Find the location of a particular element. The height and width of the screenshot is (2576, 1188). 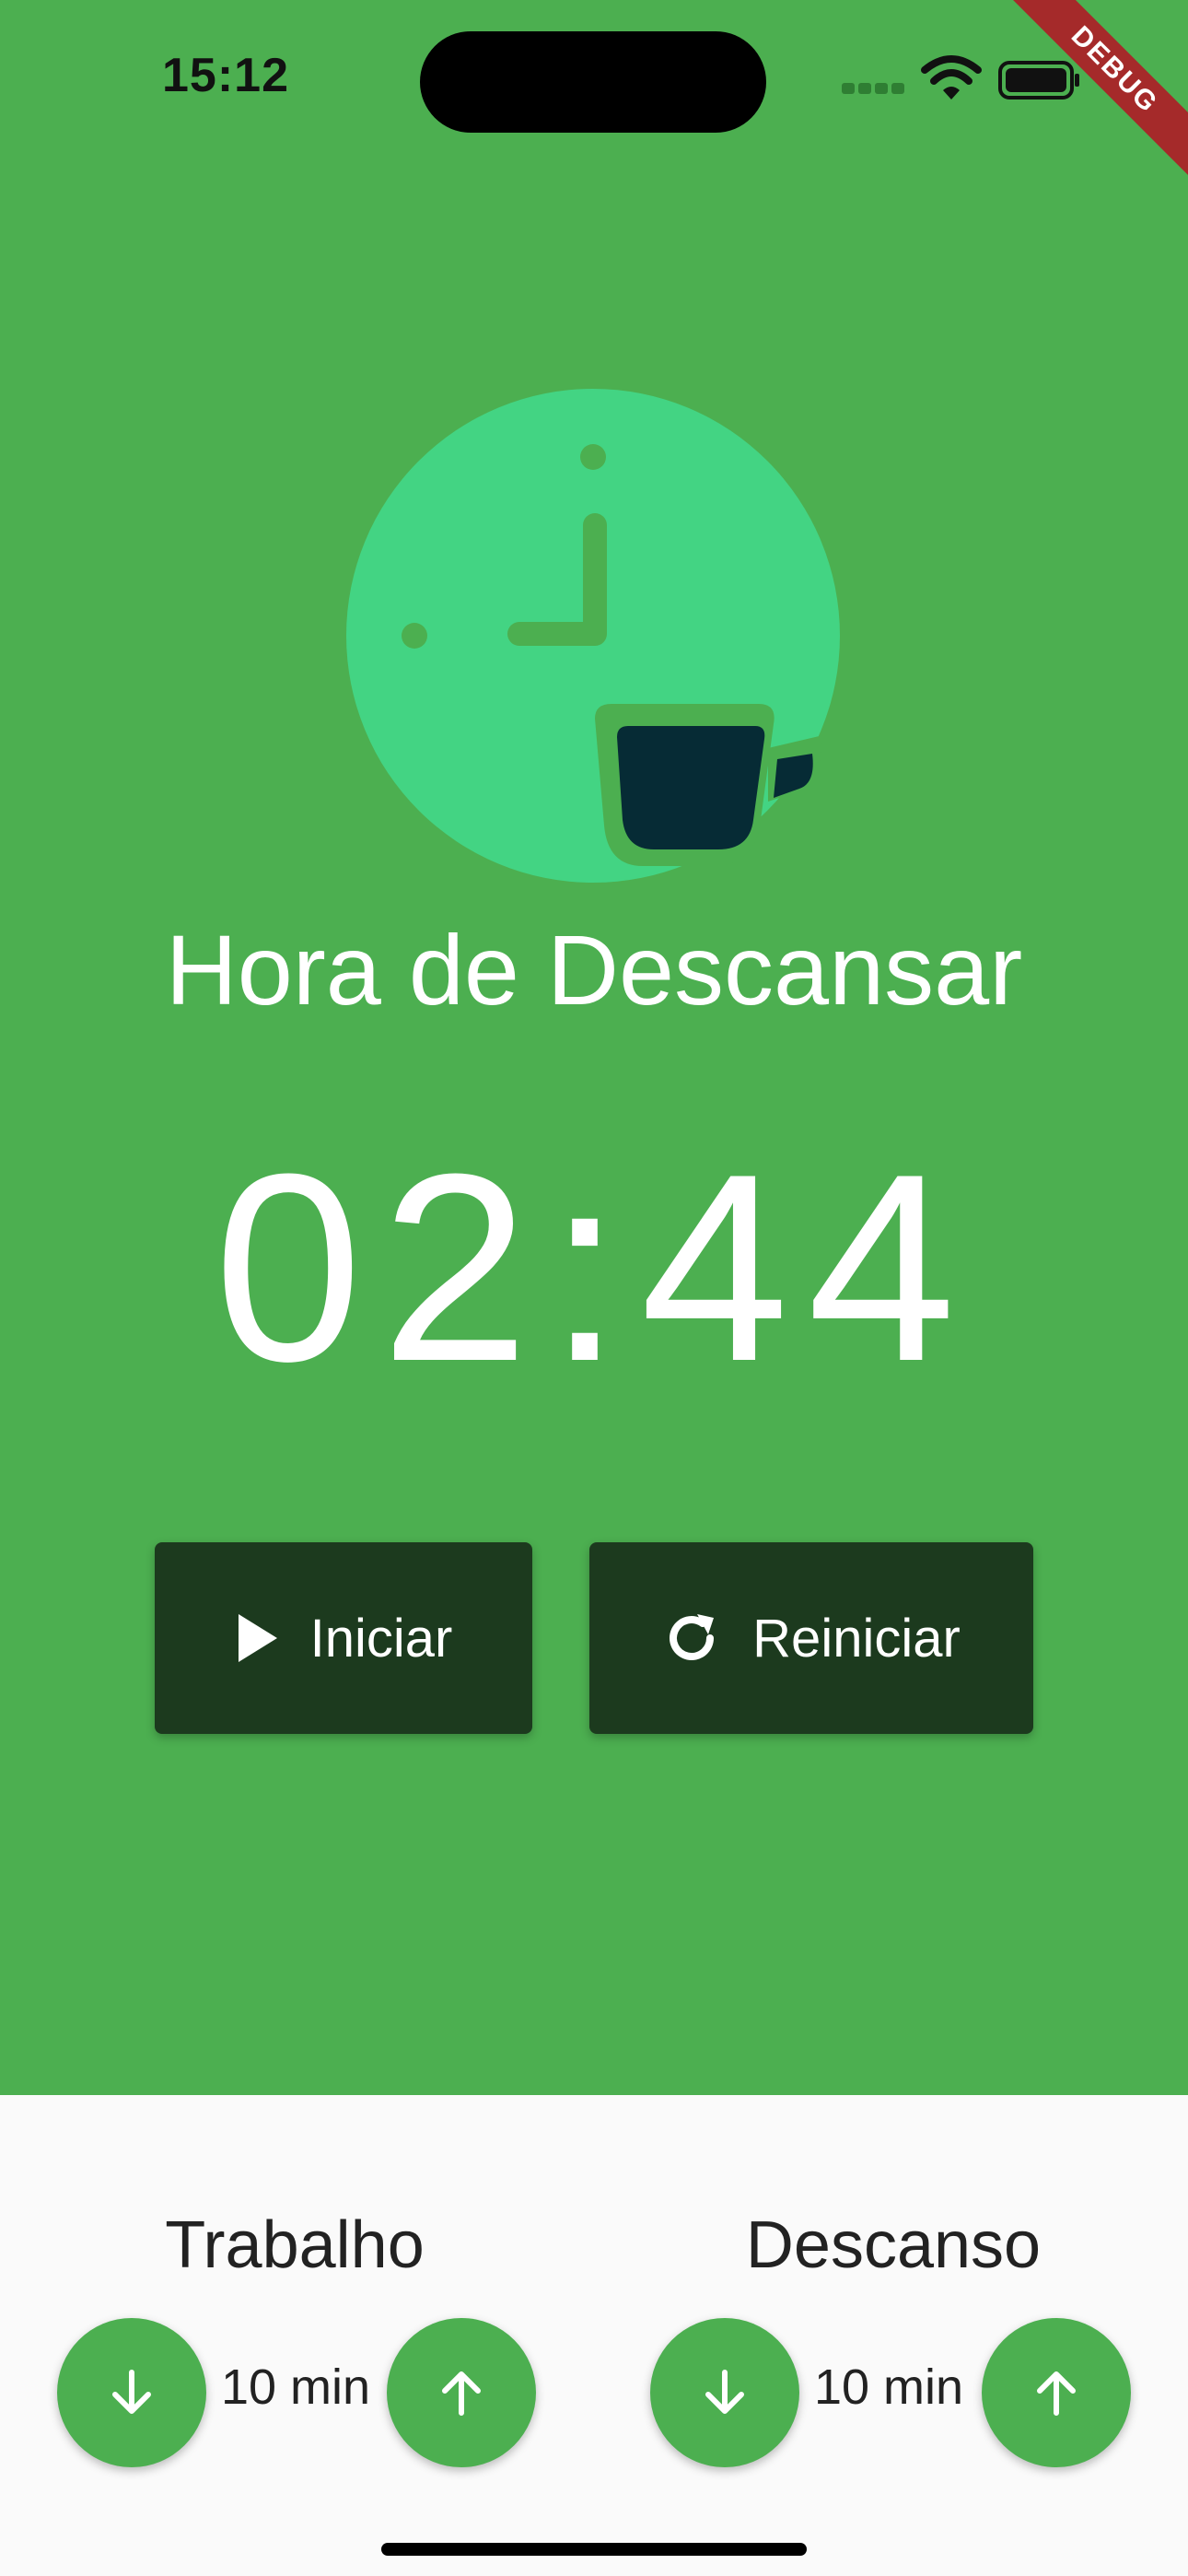

work-decrease-button is located at coordinates (131, 2392).